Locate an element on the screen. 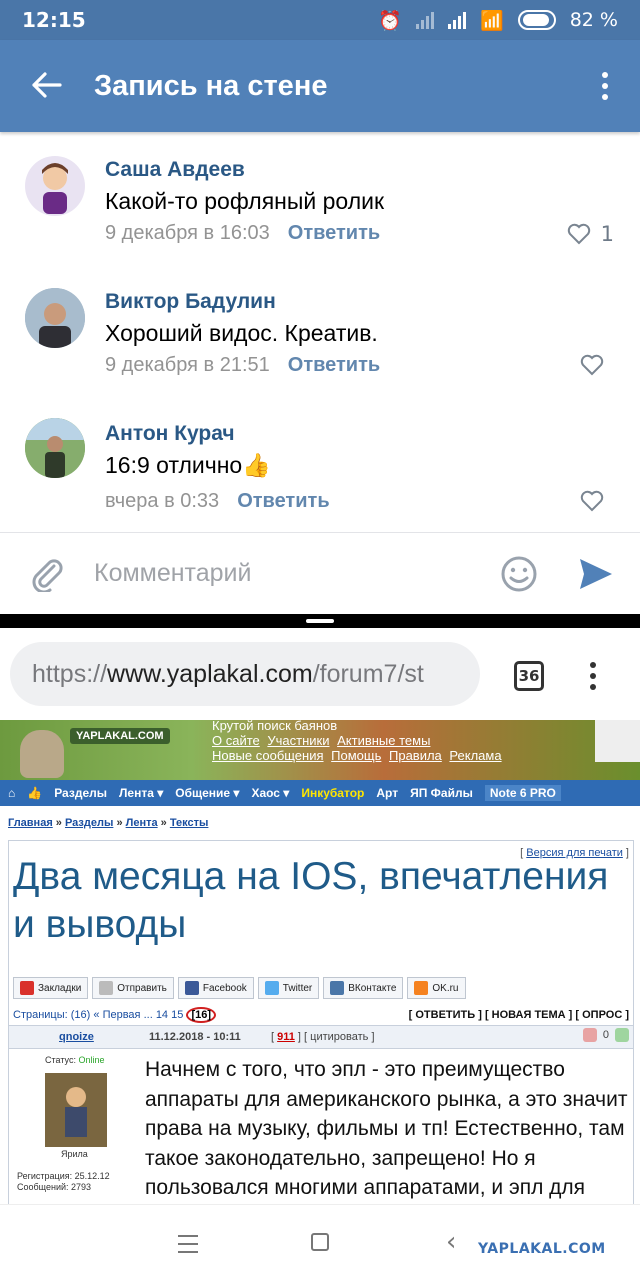 This screenshot has height=1280, width=640. crumb-texts: Тексты is located at coordinates (189, 823).